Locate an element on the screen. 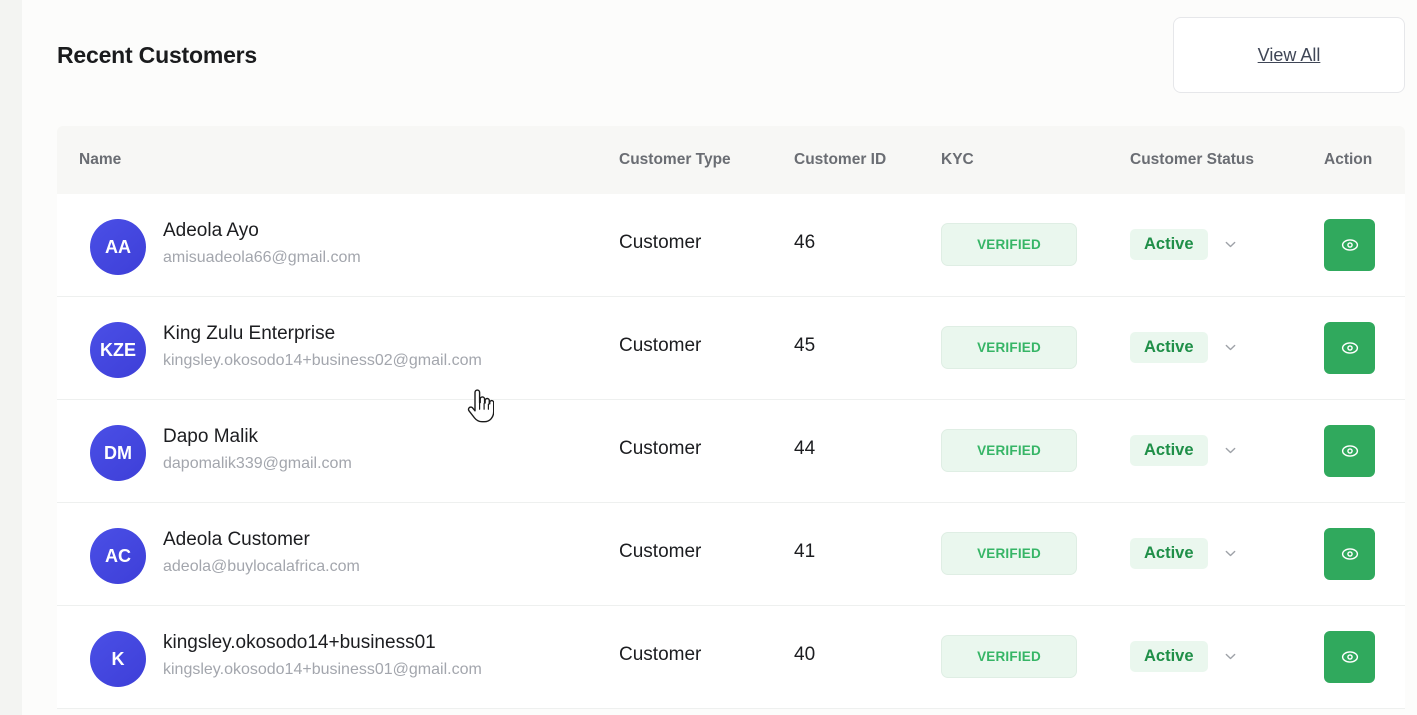  avatar: AA is located at coordinates (118, 247).